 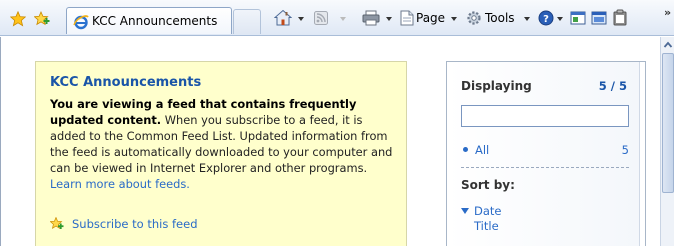 What do you see at coordinates (578, 18) in the screenshot?
I see `research-icon` at bounding box center [578, 18].